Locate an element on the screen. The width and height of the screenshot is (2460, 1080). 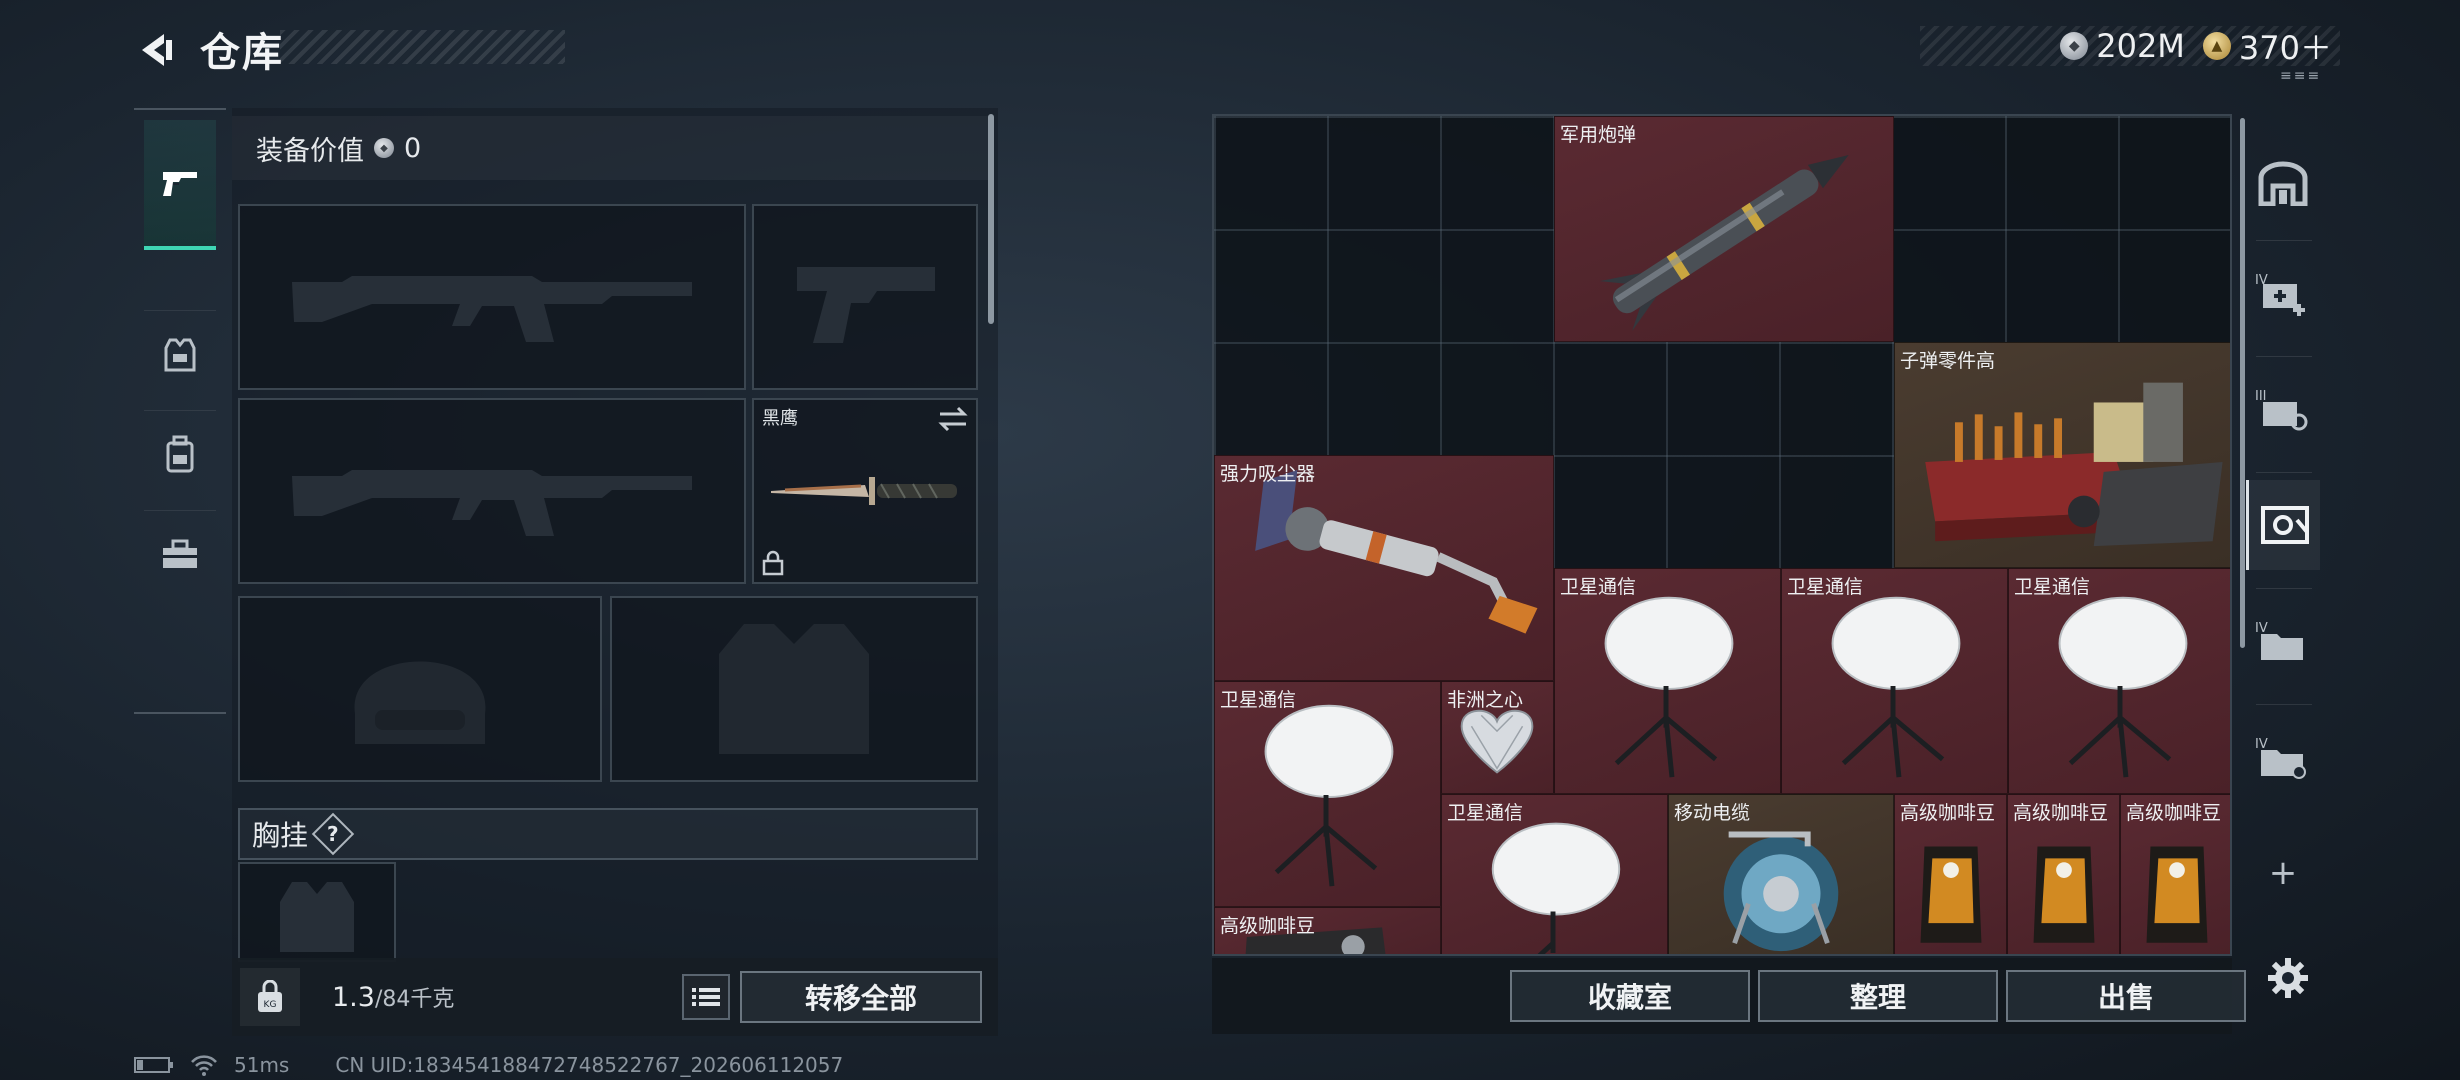
nav-armor is located at coordinates (180, 355).